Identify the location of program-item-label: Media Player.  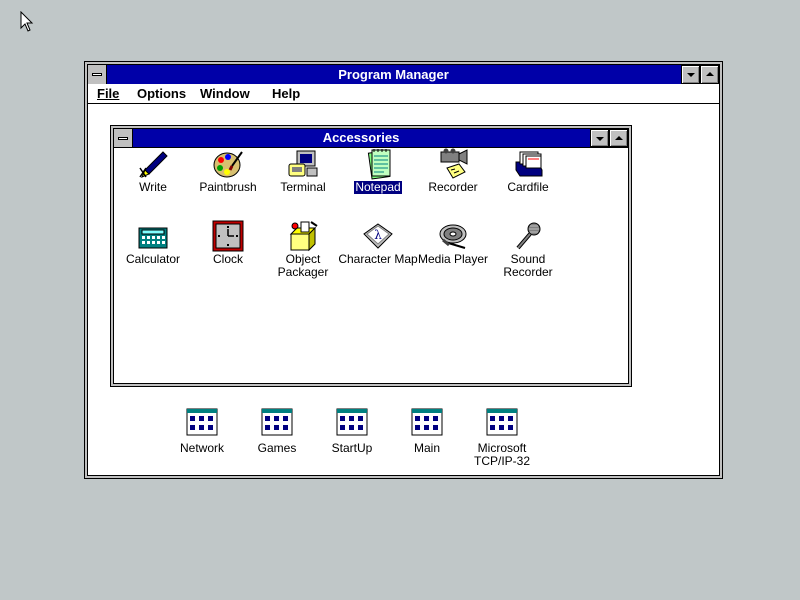
(453, 259).